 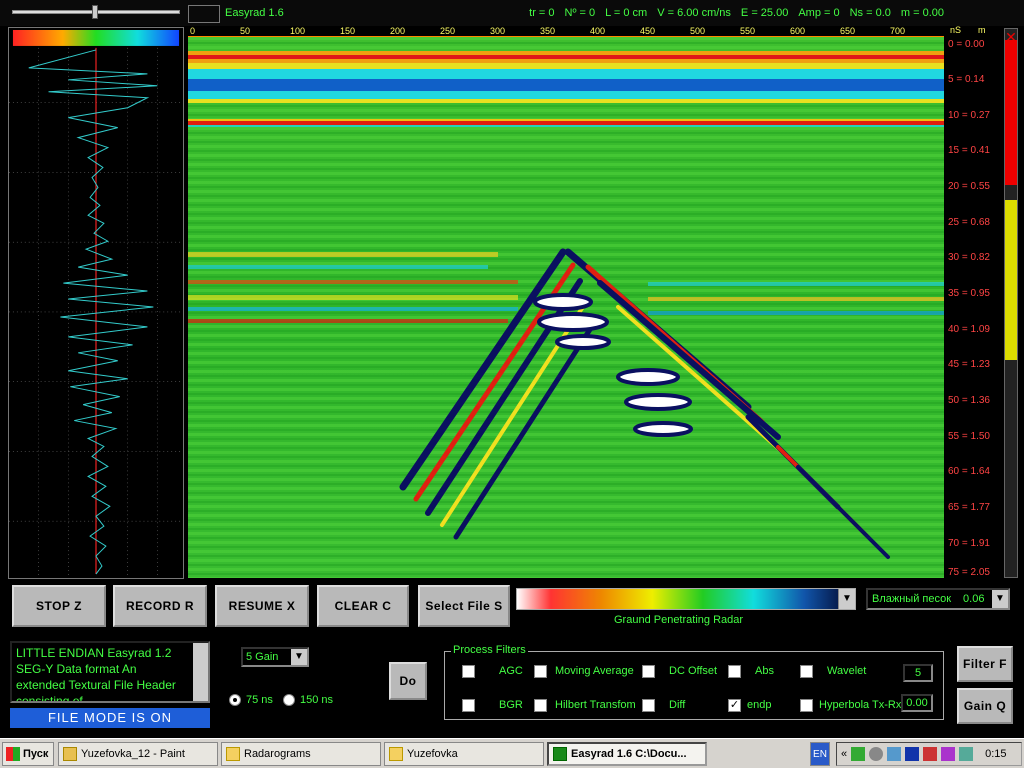 I want to click on wavelet-label: Wavelet, so click(x=847, y=671).